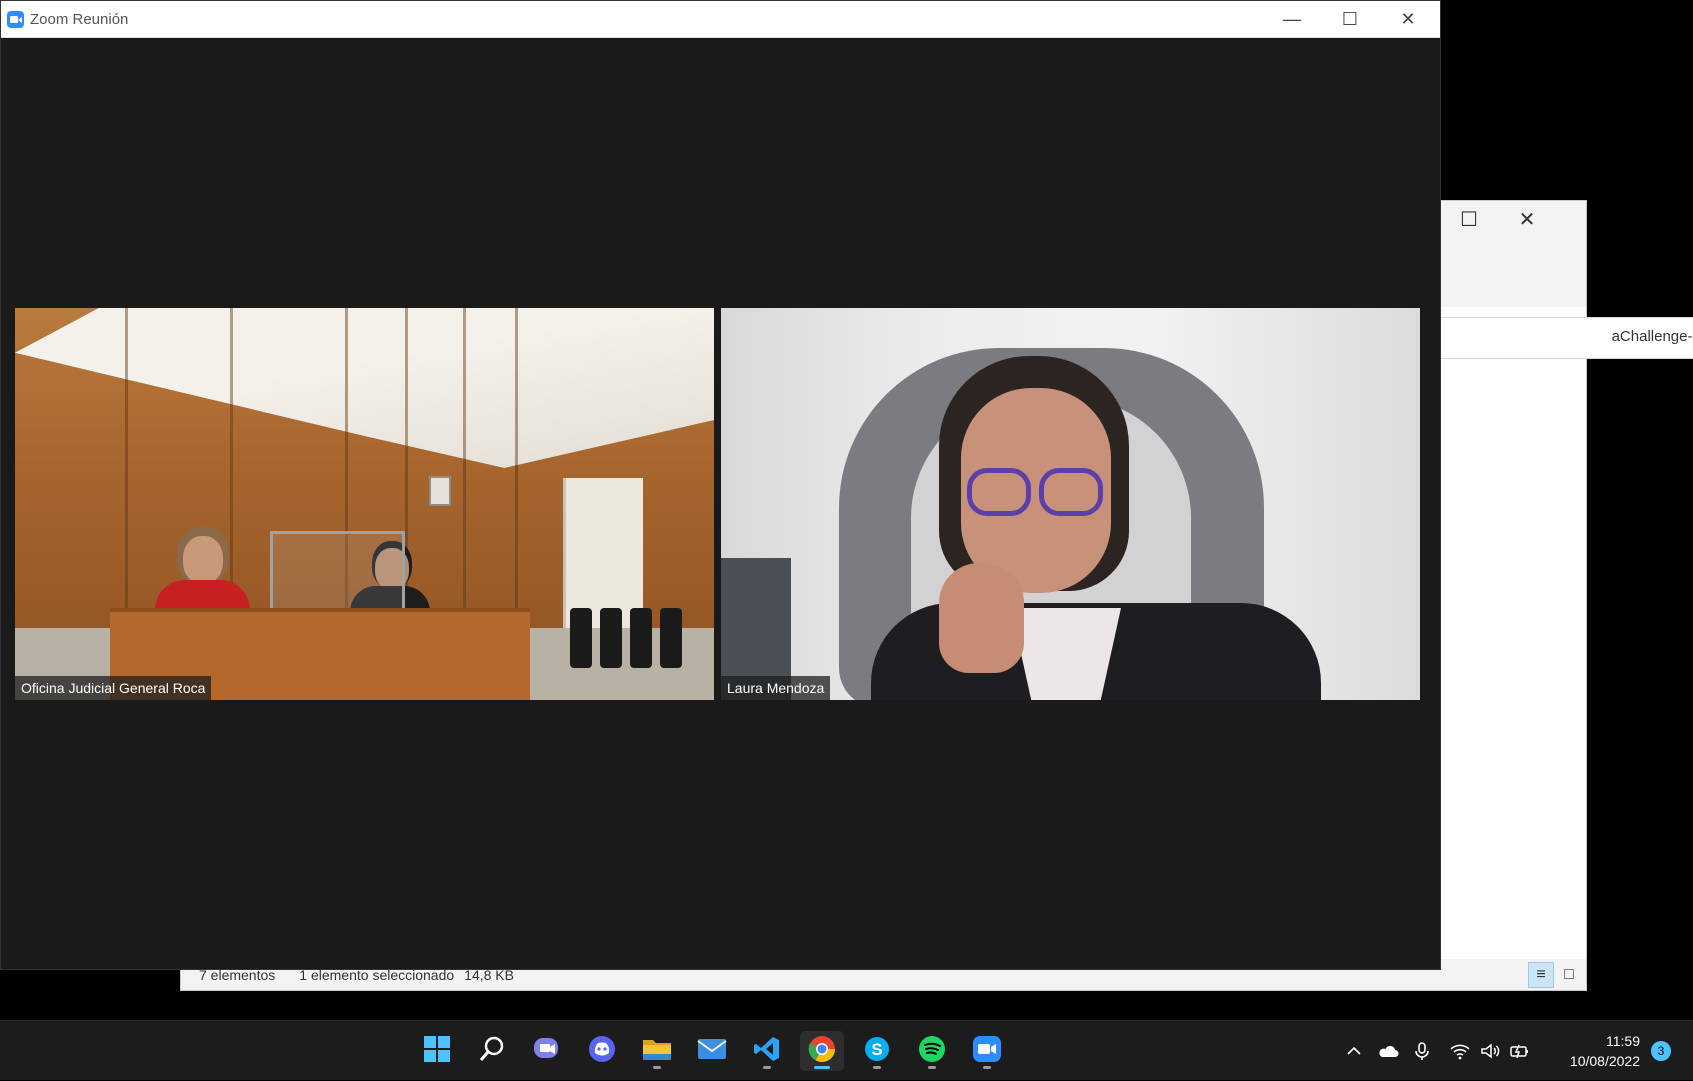 The height and width of the screenshot is (1081, 1693). Describe the element at coordinates (1350, 19) in the screenshot. I see `zoom-maximize-button: ☐` at that location.